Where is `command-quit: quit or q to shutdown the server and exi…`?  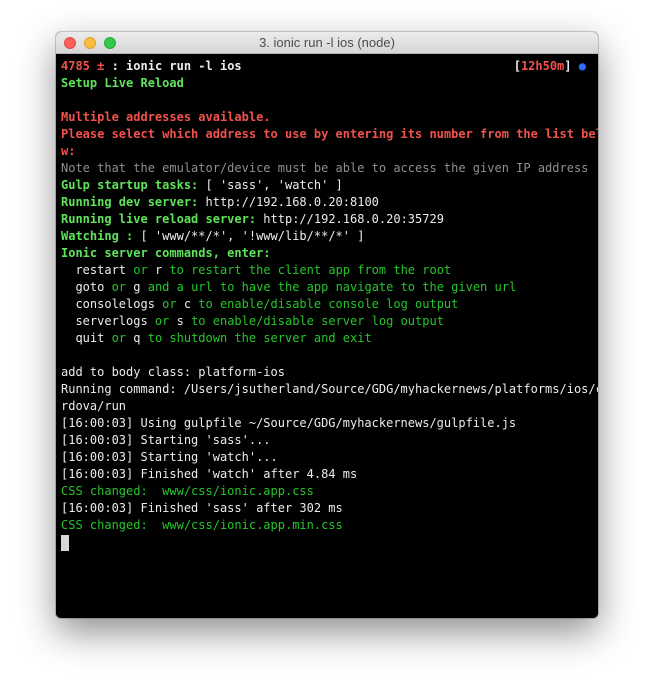
command-quit: quit or q to shutdown the server and exi… is located at coordinates (329, 338).